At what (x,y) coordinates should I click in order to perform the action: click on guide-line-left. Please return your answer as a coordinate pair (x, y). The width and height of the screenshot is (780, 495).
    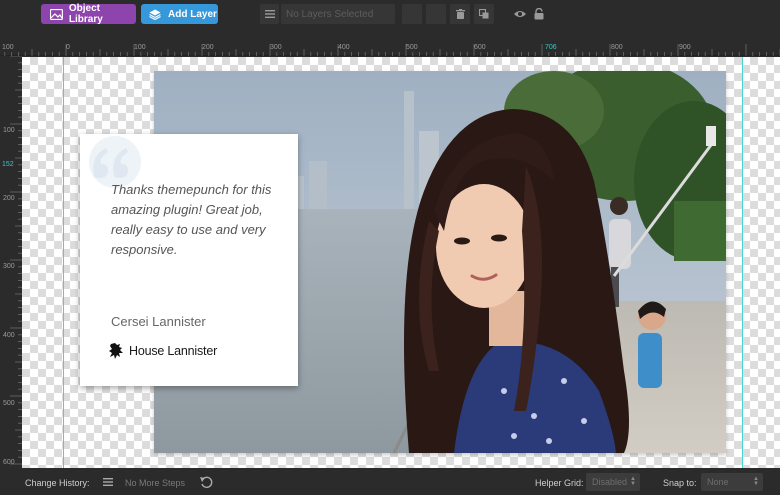
    Looking at the image, I should click on (63, 262).